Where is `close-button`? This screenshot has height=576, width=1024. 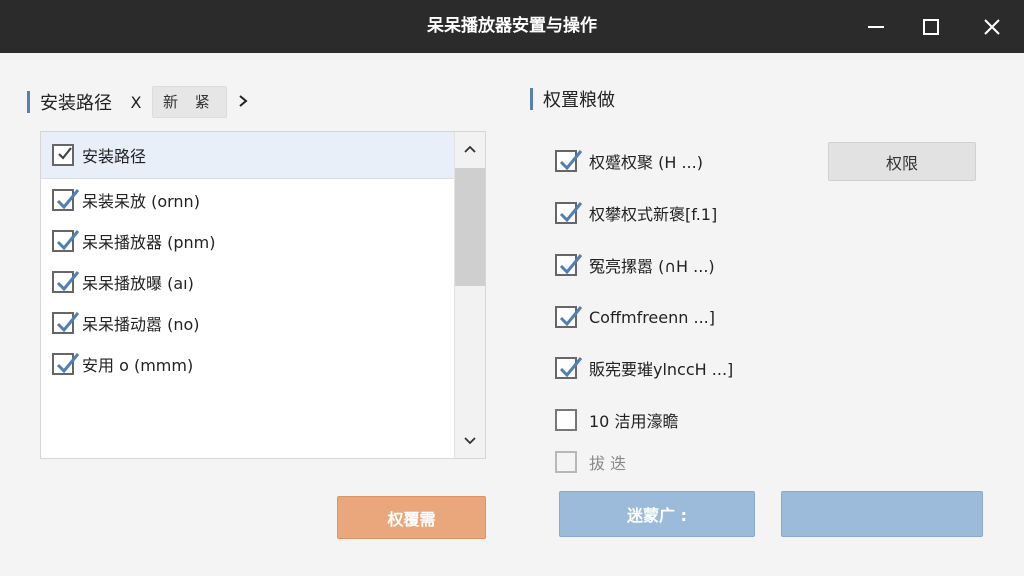
close-button is located at coordinates (992, 26).